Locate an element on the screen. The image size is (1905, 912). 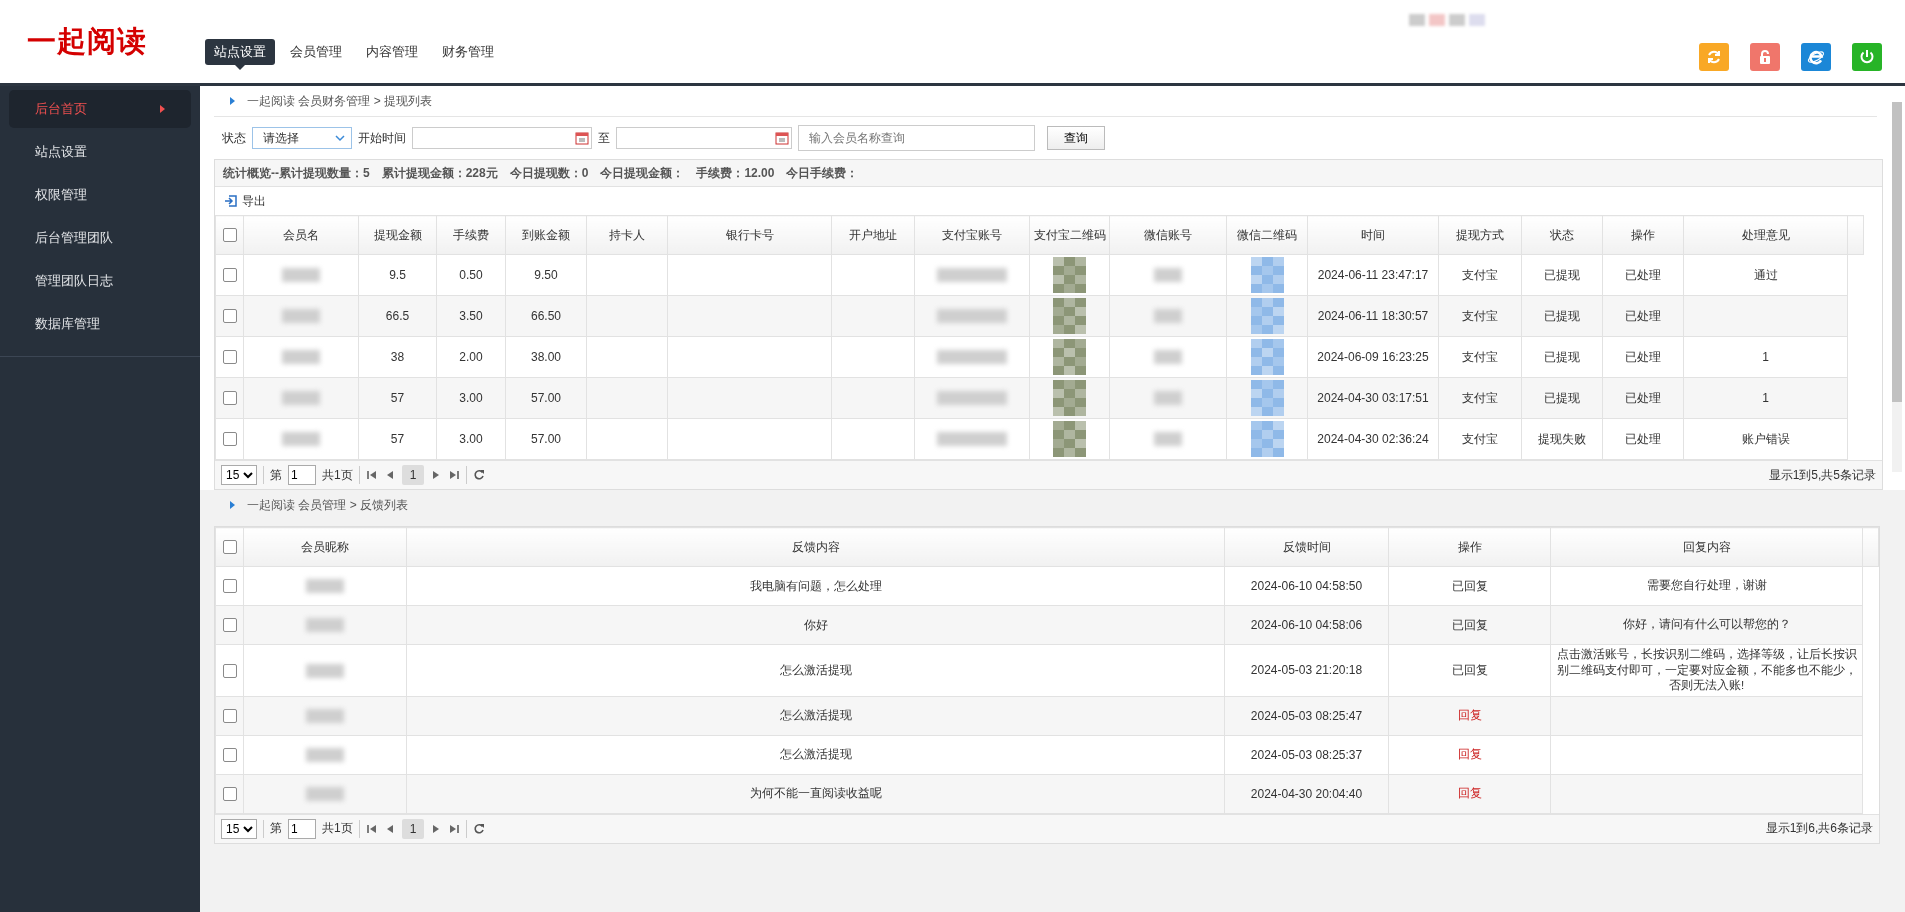
table-cell: 2024-06-11 23:47:17 is located at coordinates (1373, 275).